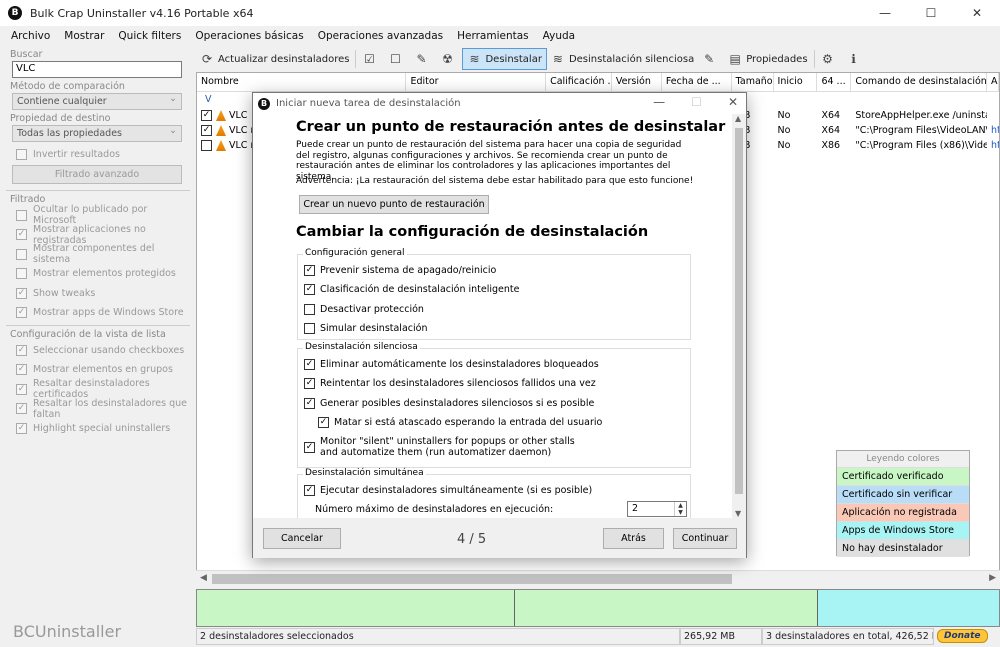  Describe the element at coordinates (931, 13) in the screenshot. I see `maximize-button: ☐` at that location.